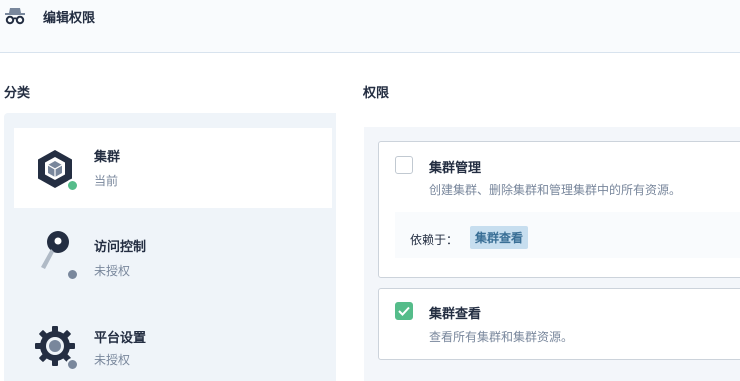 The height and width of the screenshot is (381, 740). What do you see at coordinates (555, 190) in the screenshot?
I see `permission-description: 创建集群、删除集群和管理集群中的所有资源。` at bounding box center [555, 190].